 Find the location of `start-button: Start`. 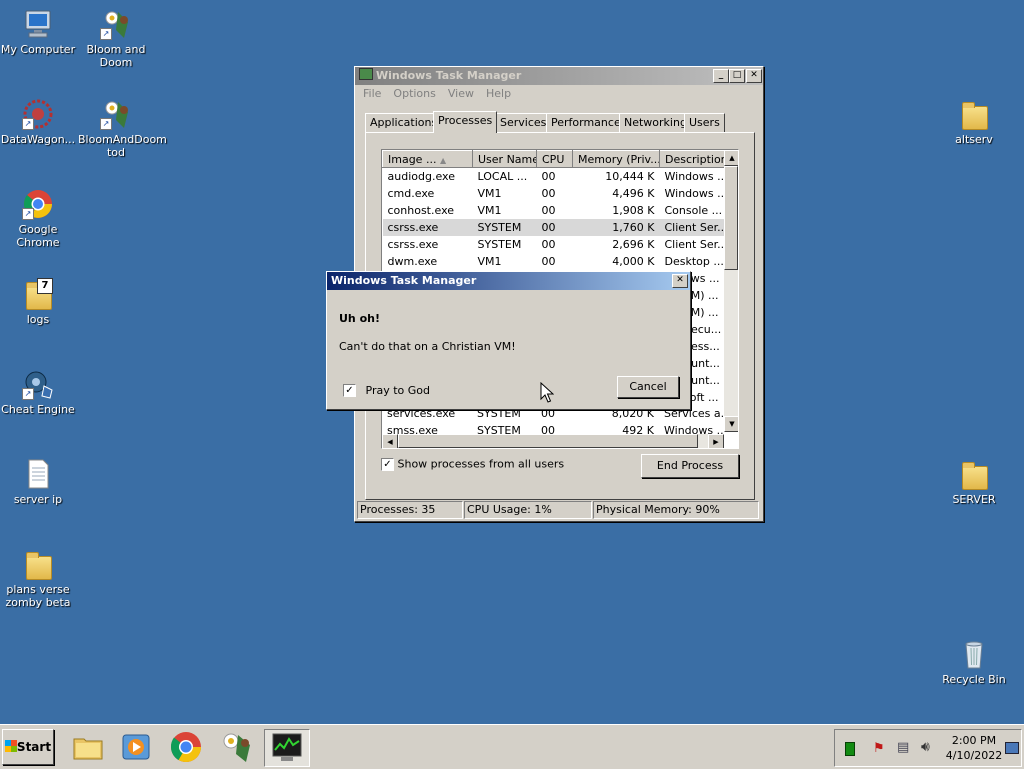

start-button: Start is located at coordinates (28, 747).